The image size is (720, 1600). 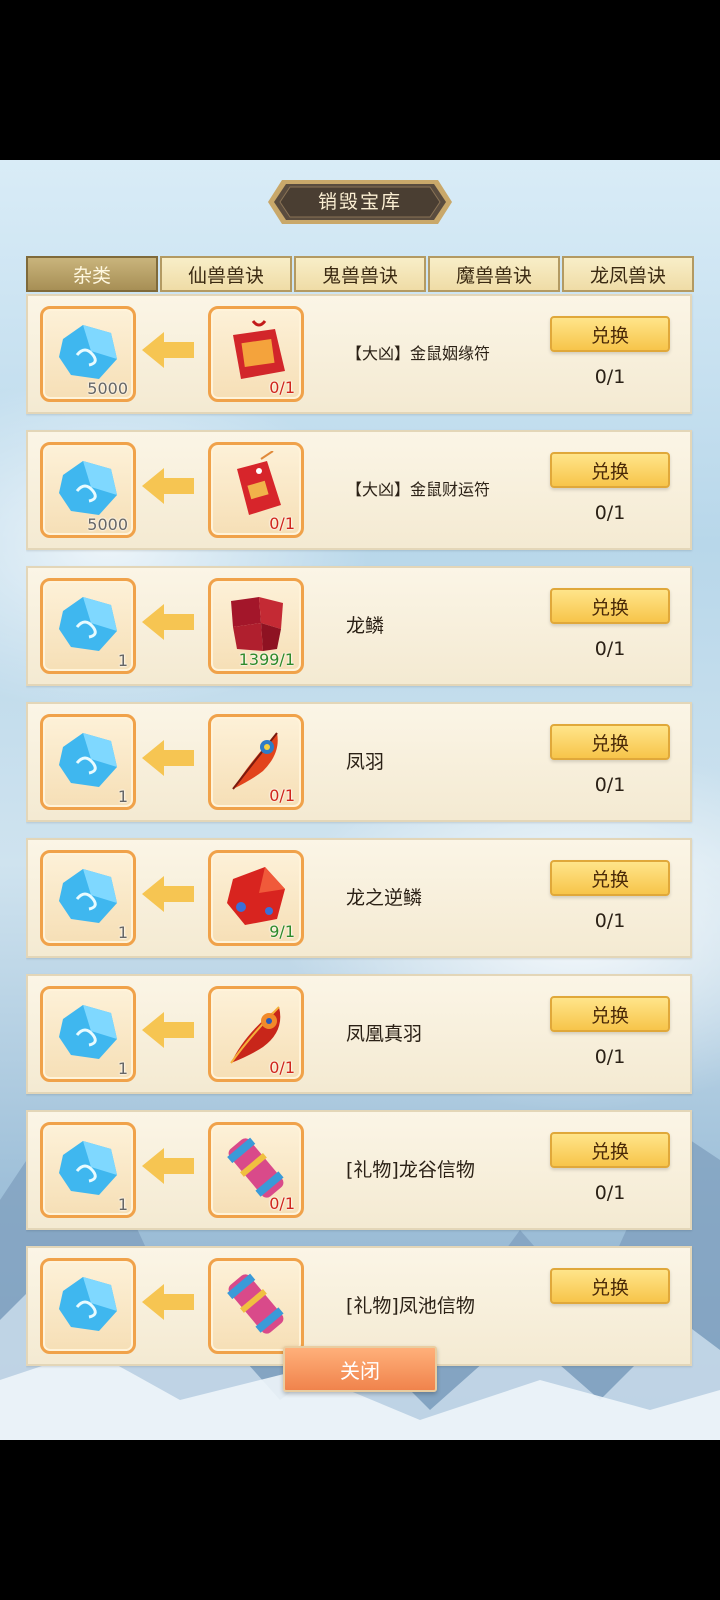 I want to click on target-item-slot, so click(x=256, y=1306).